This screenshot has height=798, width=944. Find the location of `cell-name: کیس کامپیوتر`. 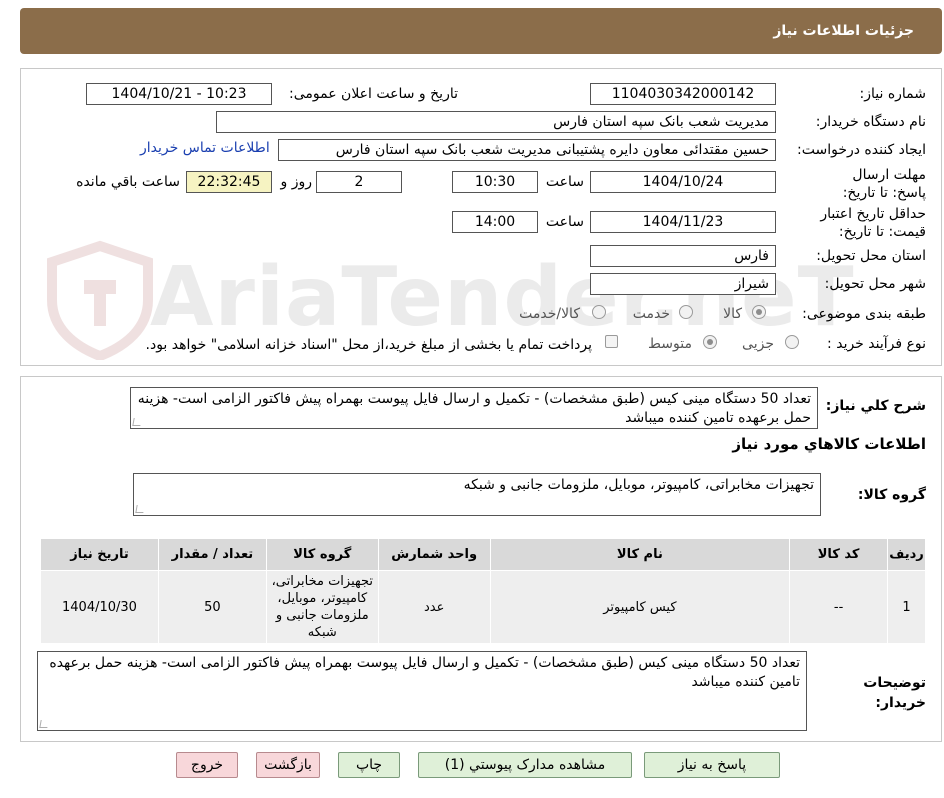

cell-name: کیس کامپیوتر is located at coordinates (640, 607).